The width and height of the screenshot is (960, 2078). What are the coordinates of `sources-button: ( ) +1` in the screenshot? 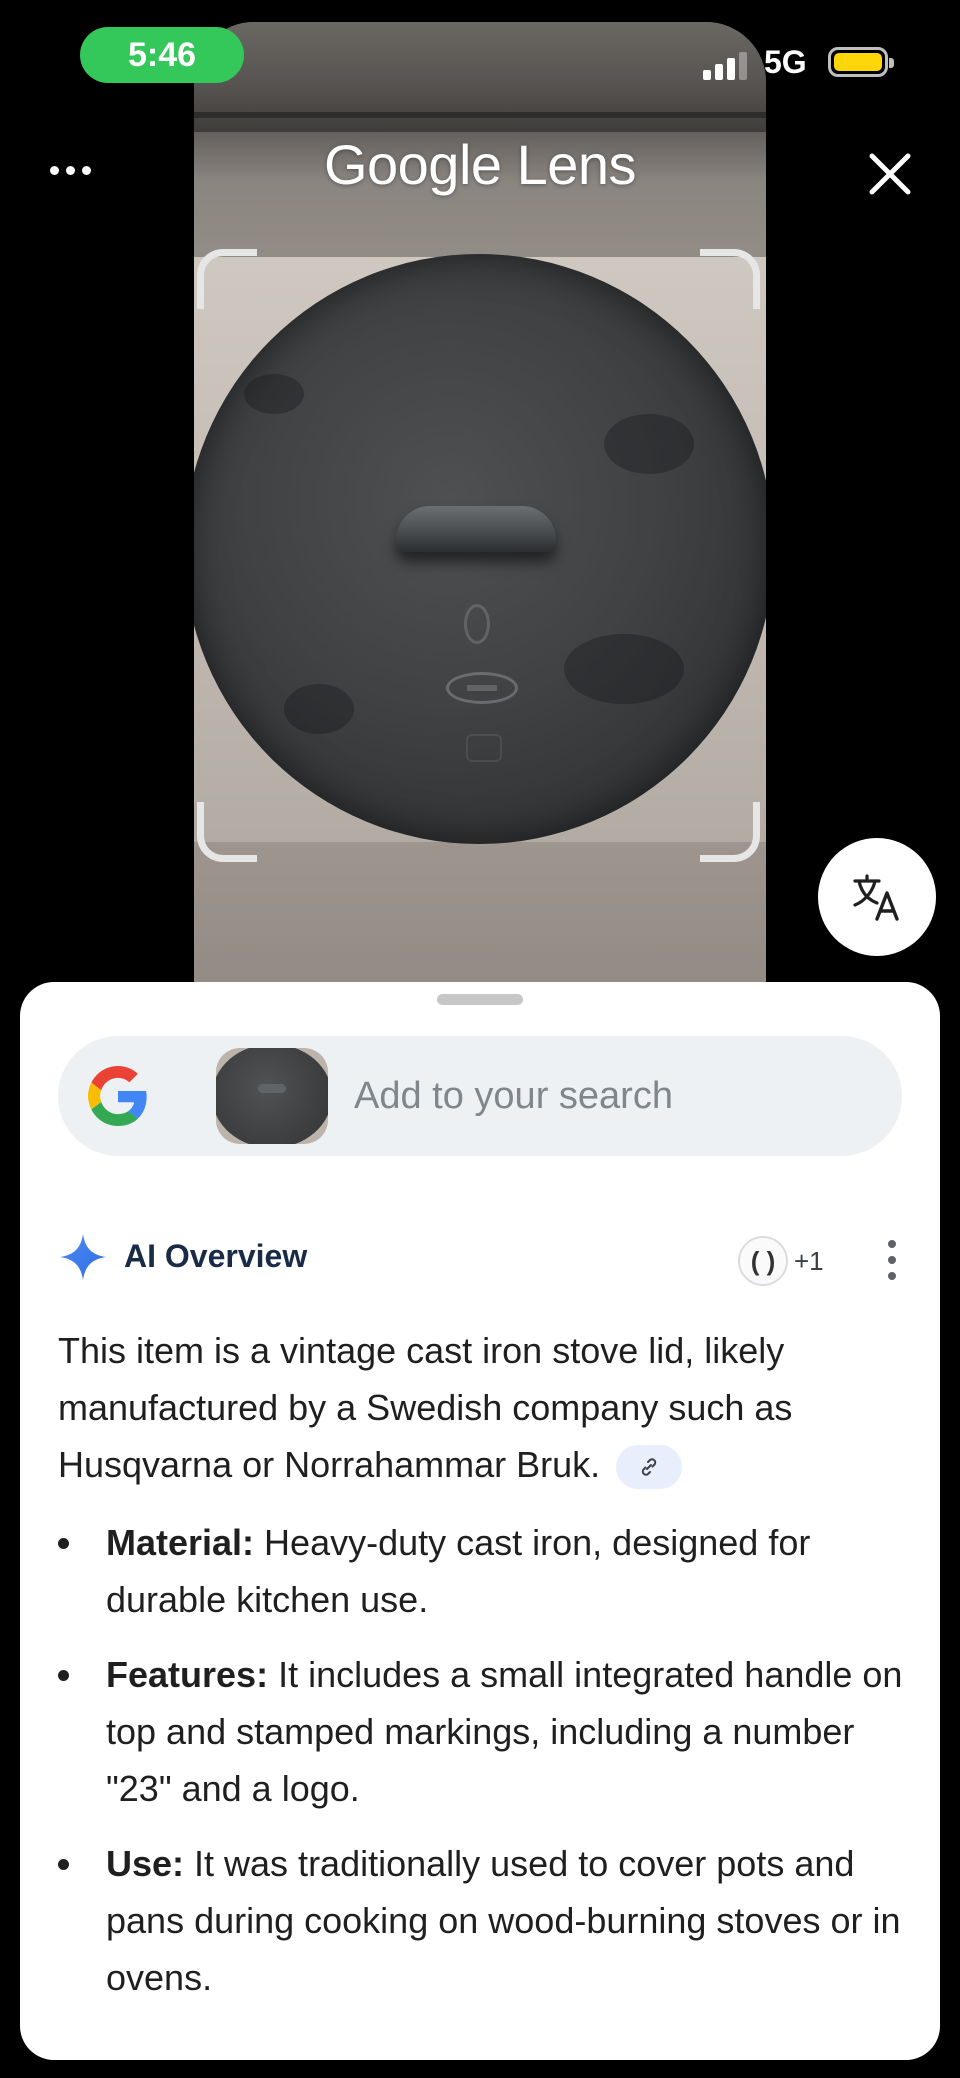 It's located at (781, 1261).